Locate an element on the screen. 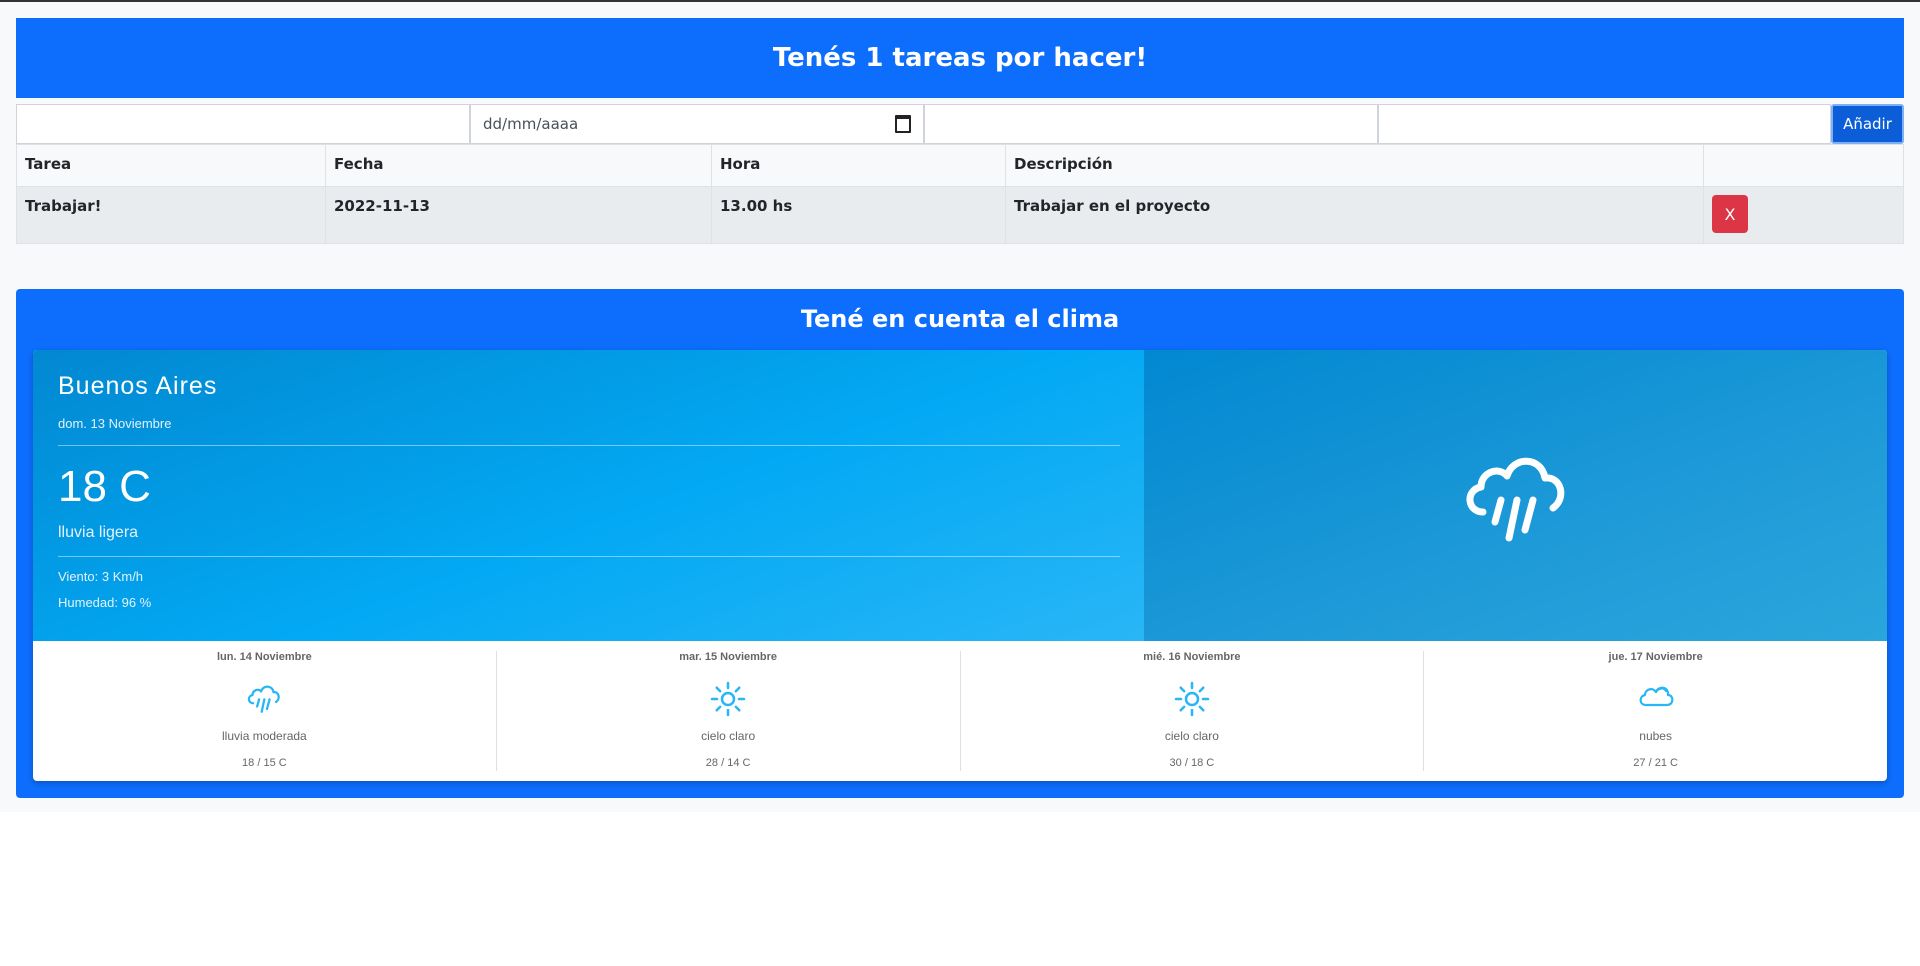 Image resolution: width=1920 pixels, height=966 pixels. forecast-day: mié. 16 Noviembre cielo claro 30 / 18 C is located at coordinates (1193, 711).